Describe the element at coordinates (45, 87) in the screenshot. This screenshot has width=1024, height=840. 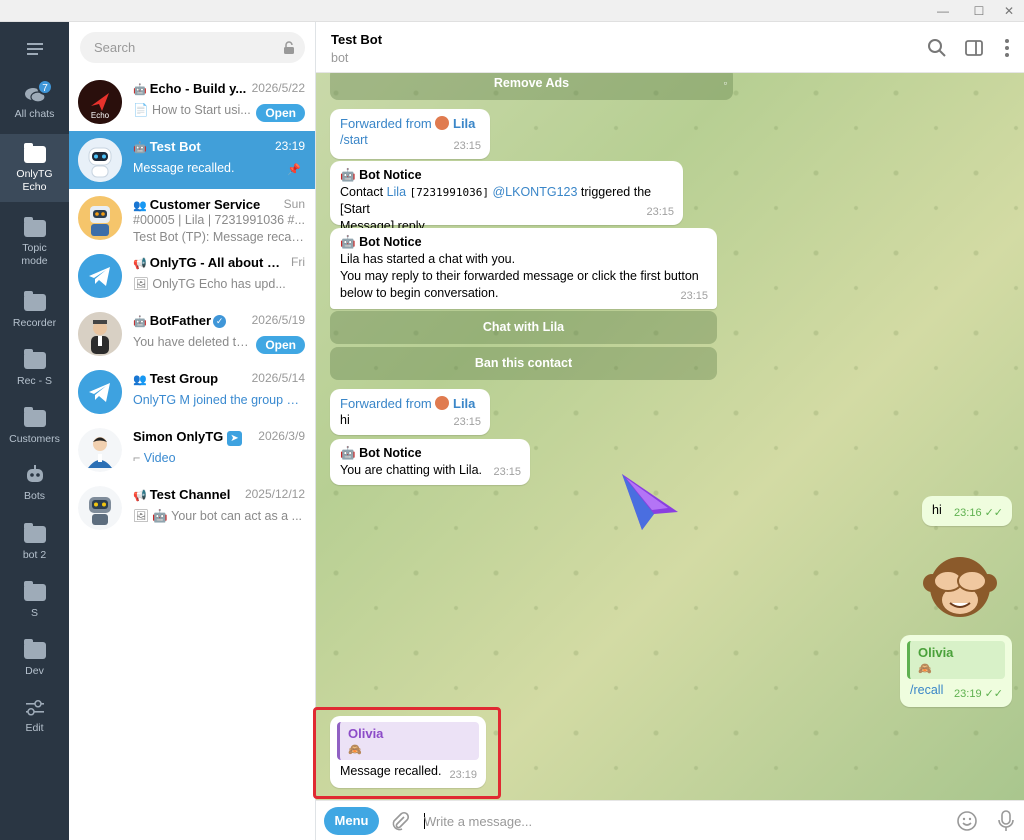
I see `unread-badge: 7` at that location.